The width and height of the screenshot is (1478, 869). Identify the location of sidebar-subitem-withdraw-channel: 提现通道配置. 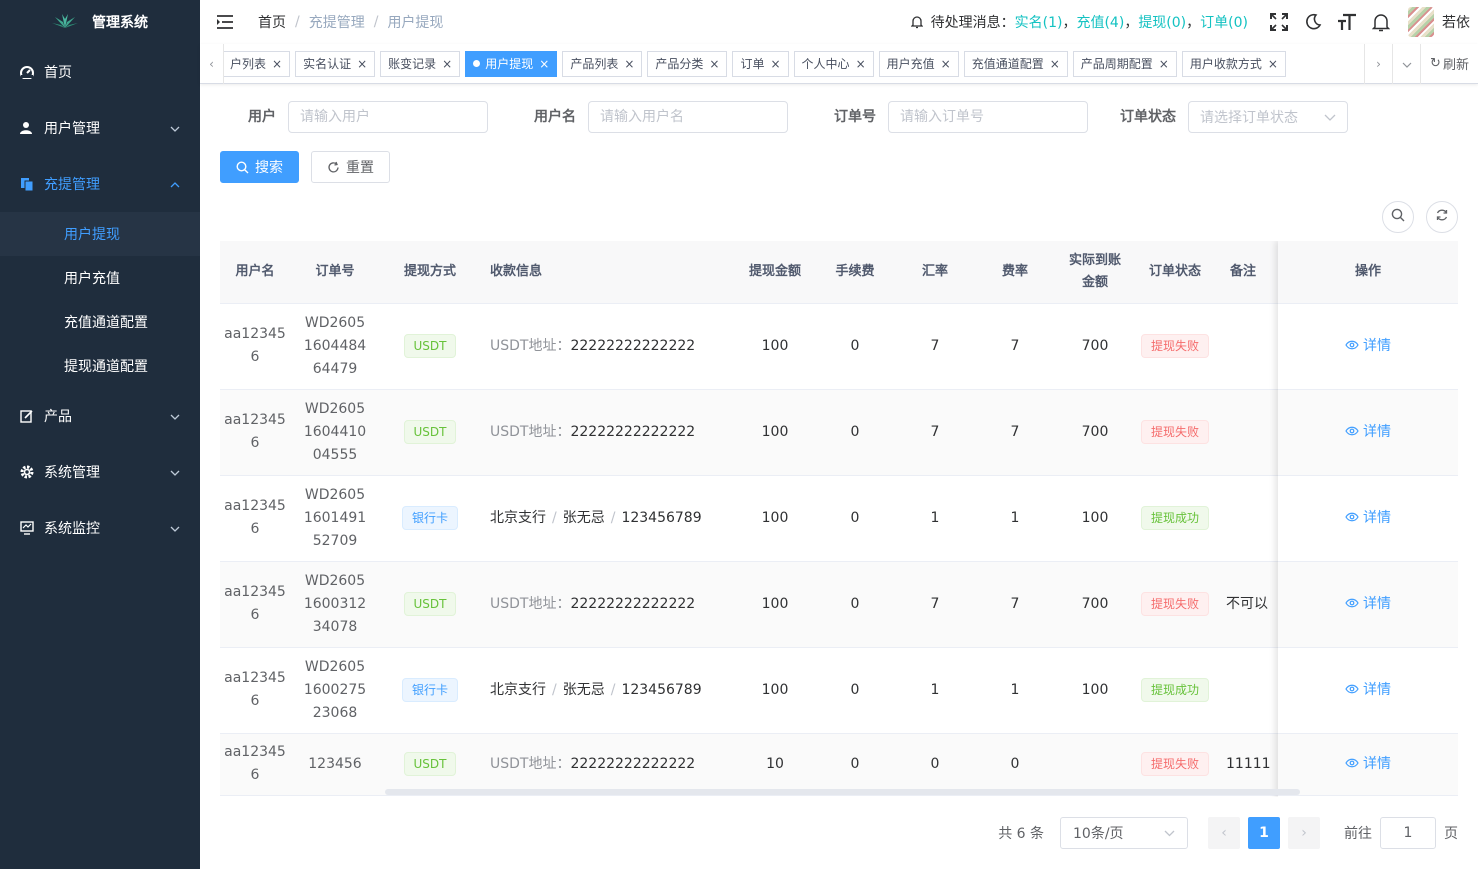
(100, 366).